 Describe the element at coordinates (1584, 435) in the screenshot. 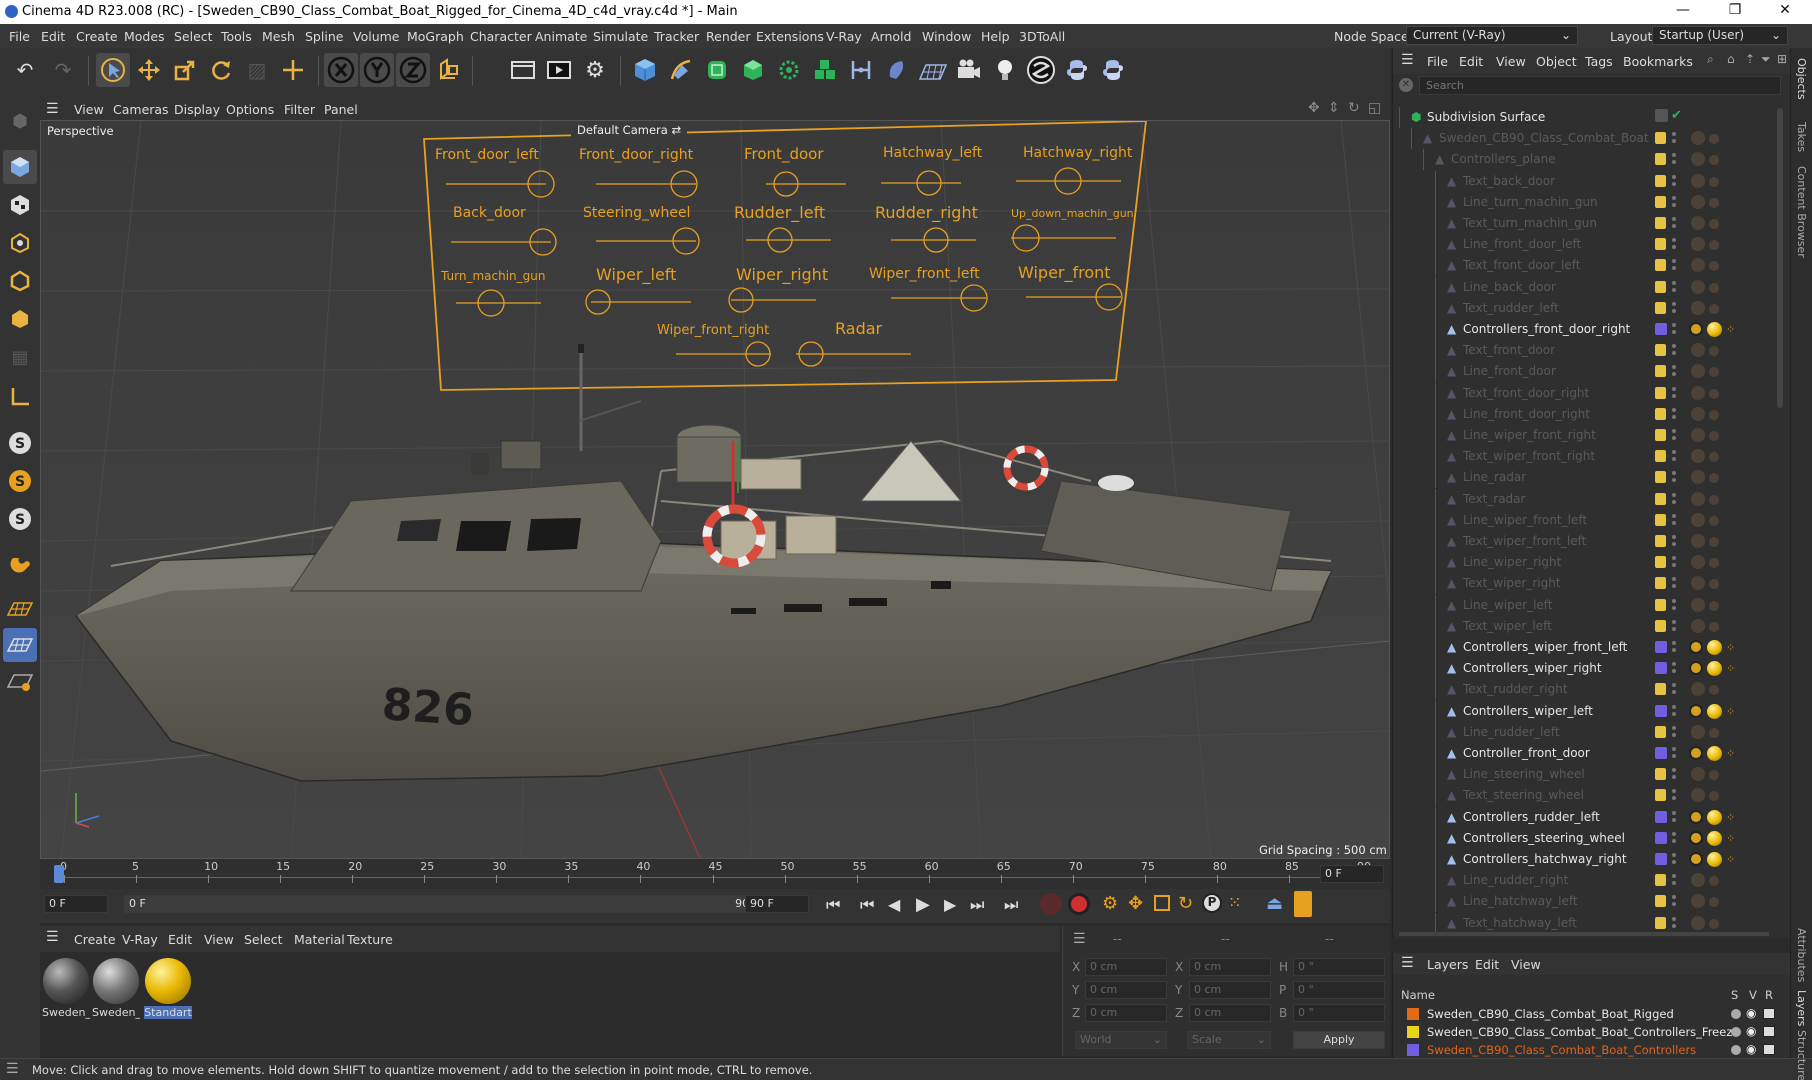

I see `object-row: ▲ Line_wiper_front_right` at that location.